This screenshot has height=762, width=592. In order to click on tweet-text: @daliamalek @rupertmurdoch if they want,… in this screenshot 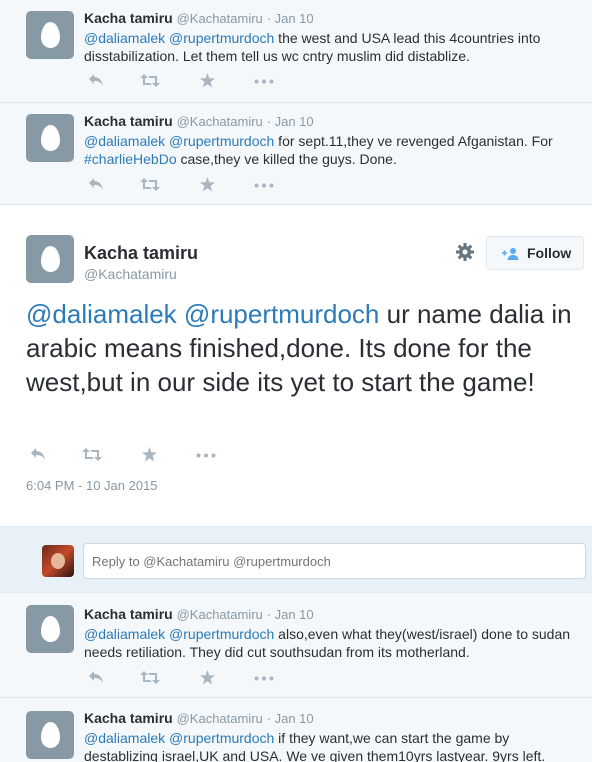, I will do `click(334, 745)`.